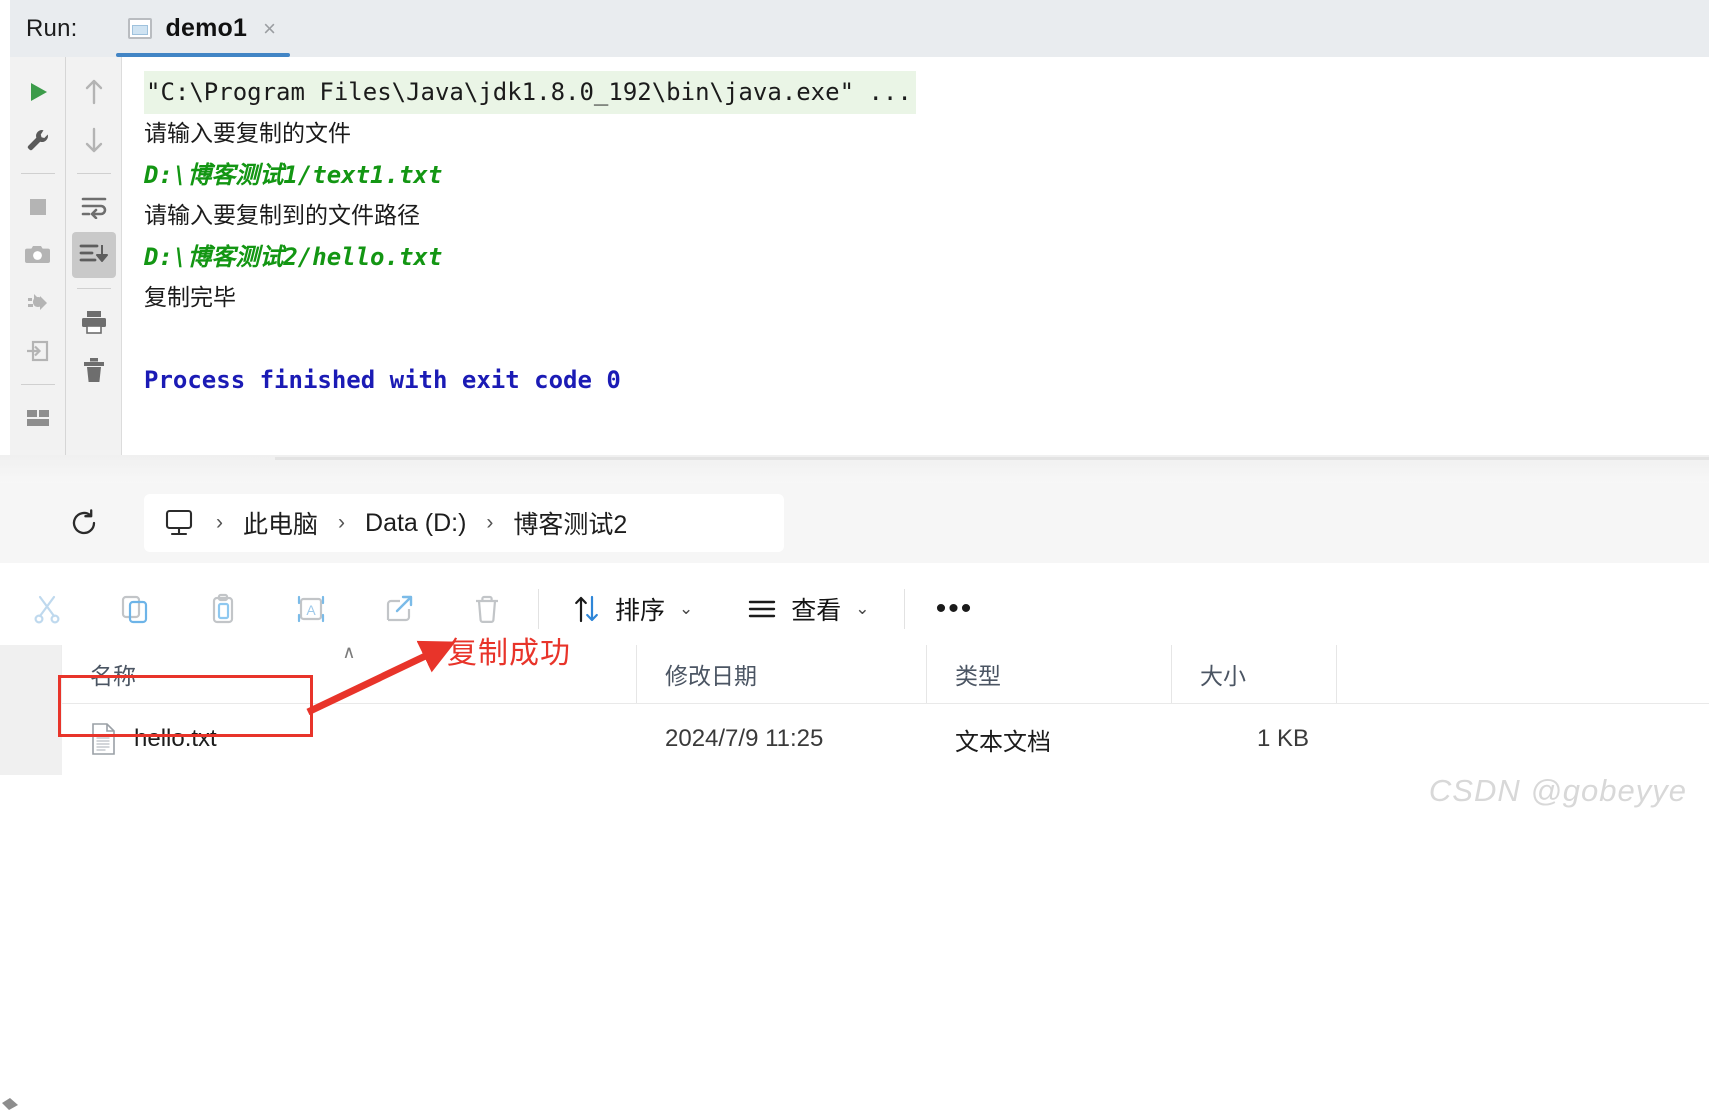 This screenshot has width=1709, height=1117. What do you see at coordinates (1003, 742) in the screenshot?
I see `file-type-cell: 文本文档` at bounding box center [1003, 742].